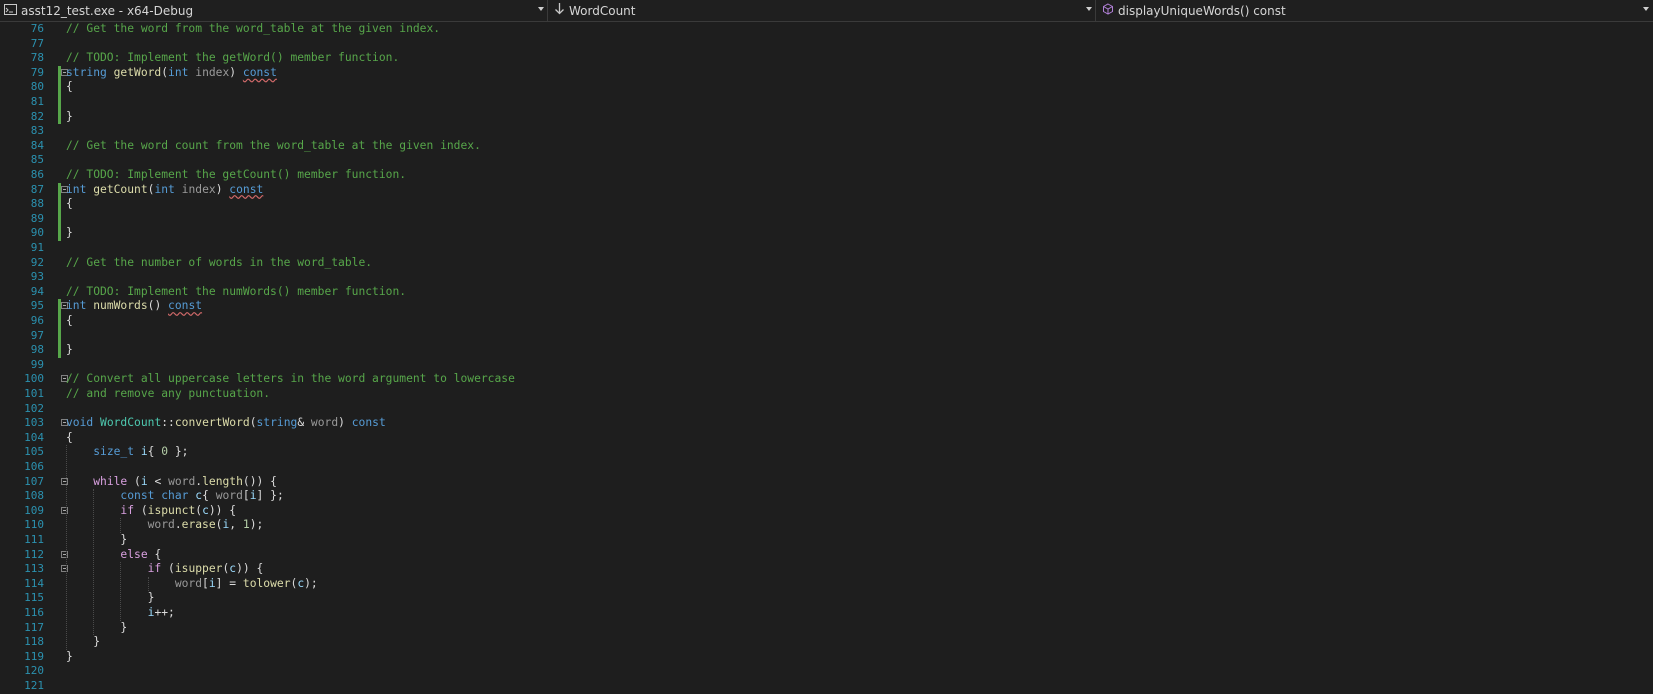  What do you see at coordinates (826, 671) in the screenshot?
I see `code-line: 120` at bounding box center [826, 671].